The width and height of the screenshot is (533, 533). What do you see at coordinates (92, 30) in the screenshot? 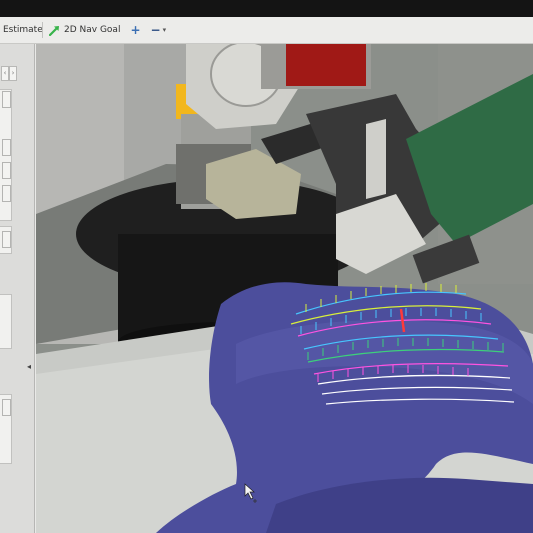
I see `nav-goal-label: 2D Nav Goal` at bounding box center [92, 30].